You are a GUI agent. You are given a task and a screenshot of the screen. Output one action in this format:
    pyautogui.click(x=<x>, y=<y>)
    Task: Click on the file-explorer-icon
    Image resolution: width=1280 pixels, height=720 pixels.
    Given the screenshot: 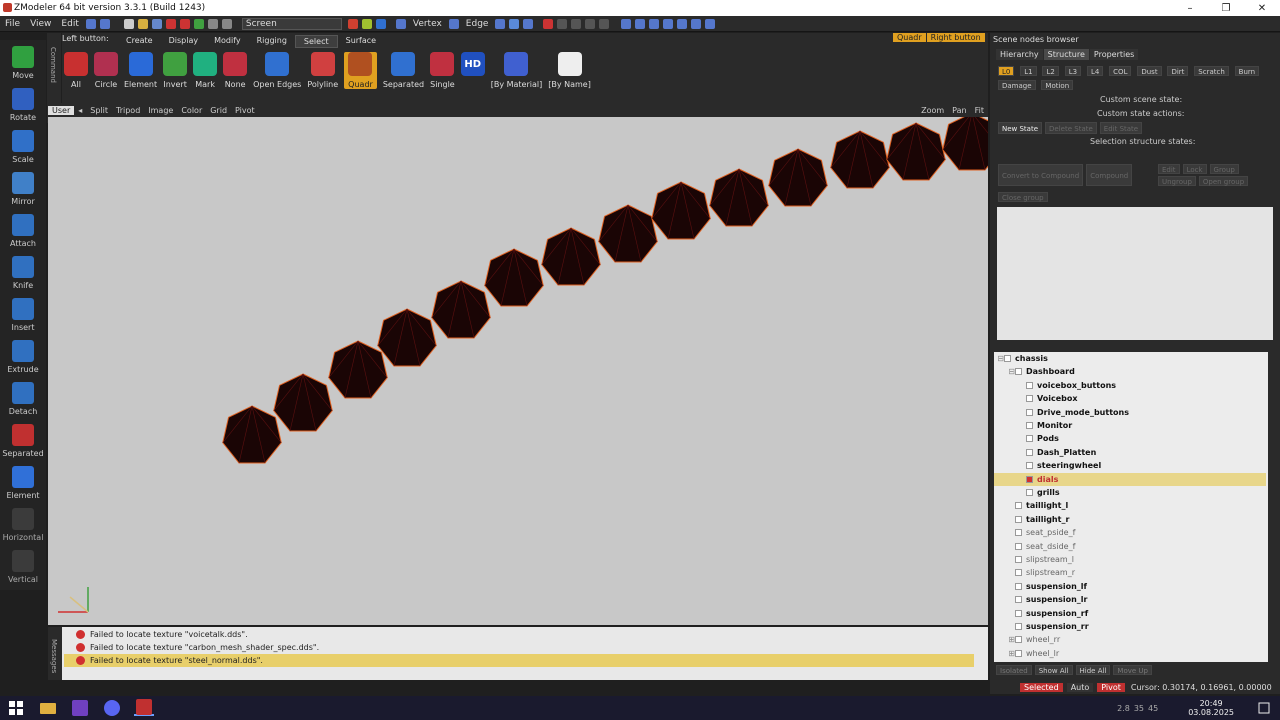 What is the action you would take?
    pyautogui.click(x=48, y=708)
    